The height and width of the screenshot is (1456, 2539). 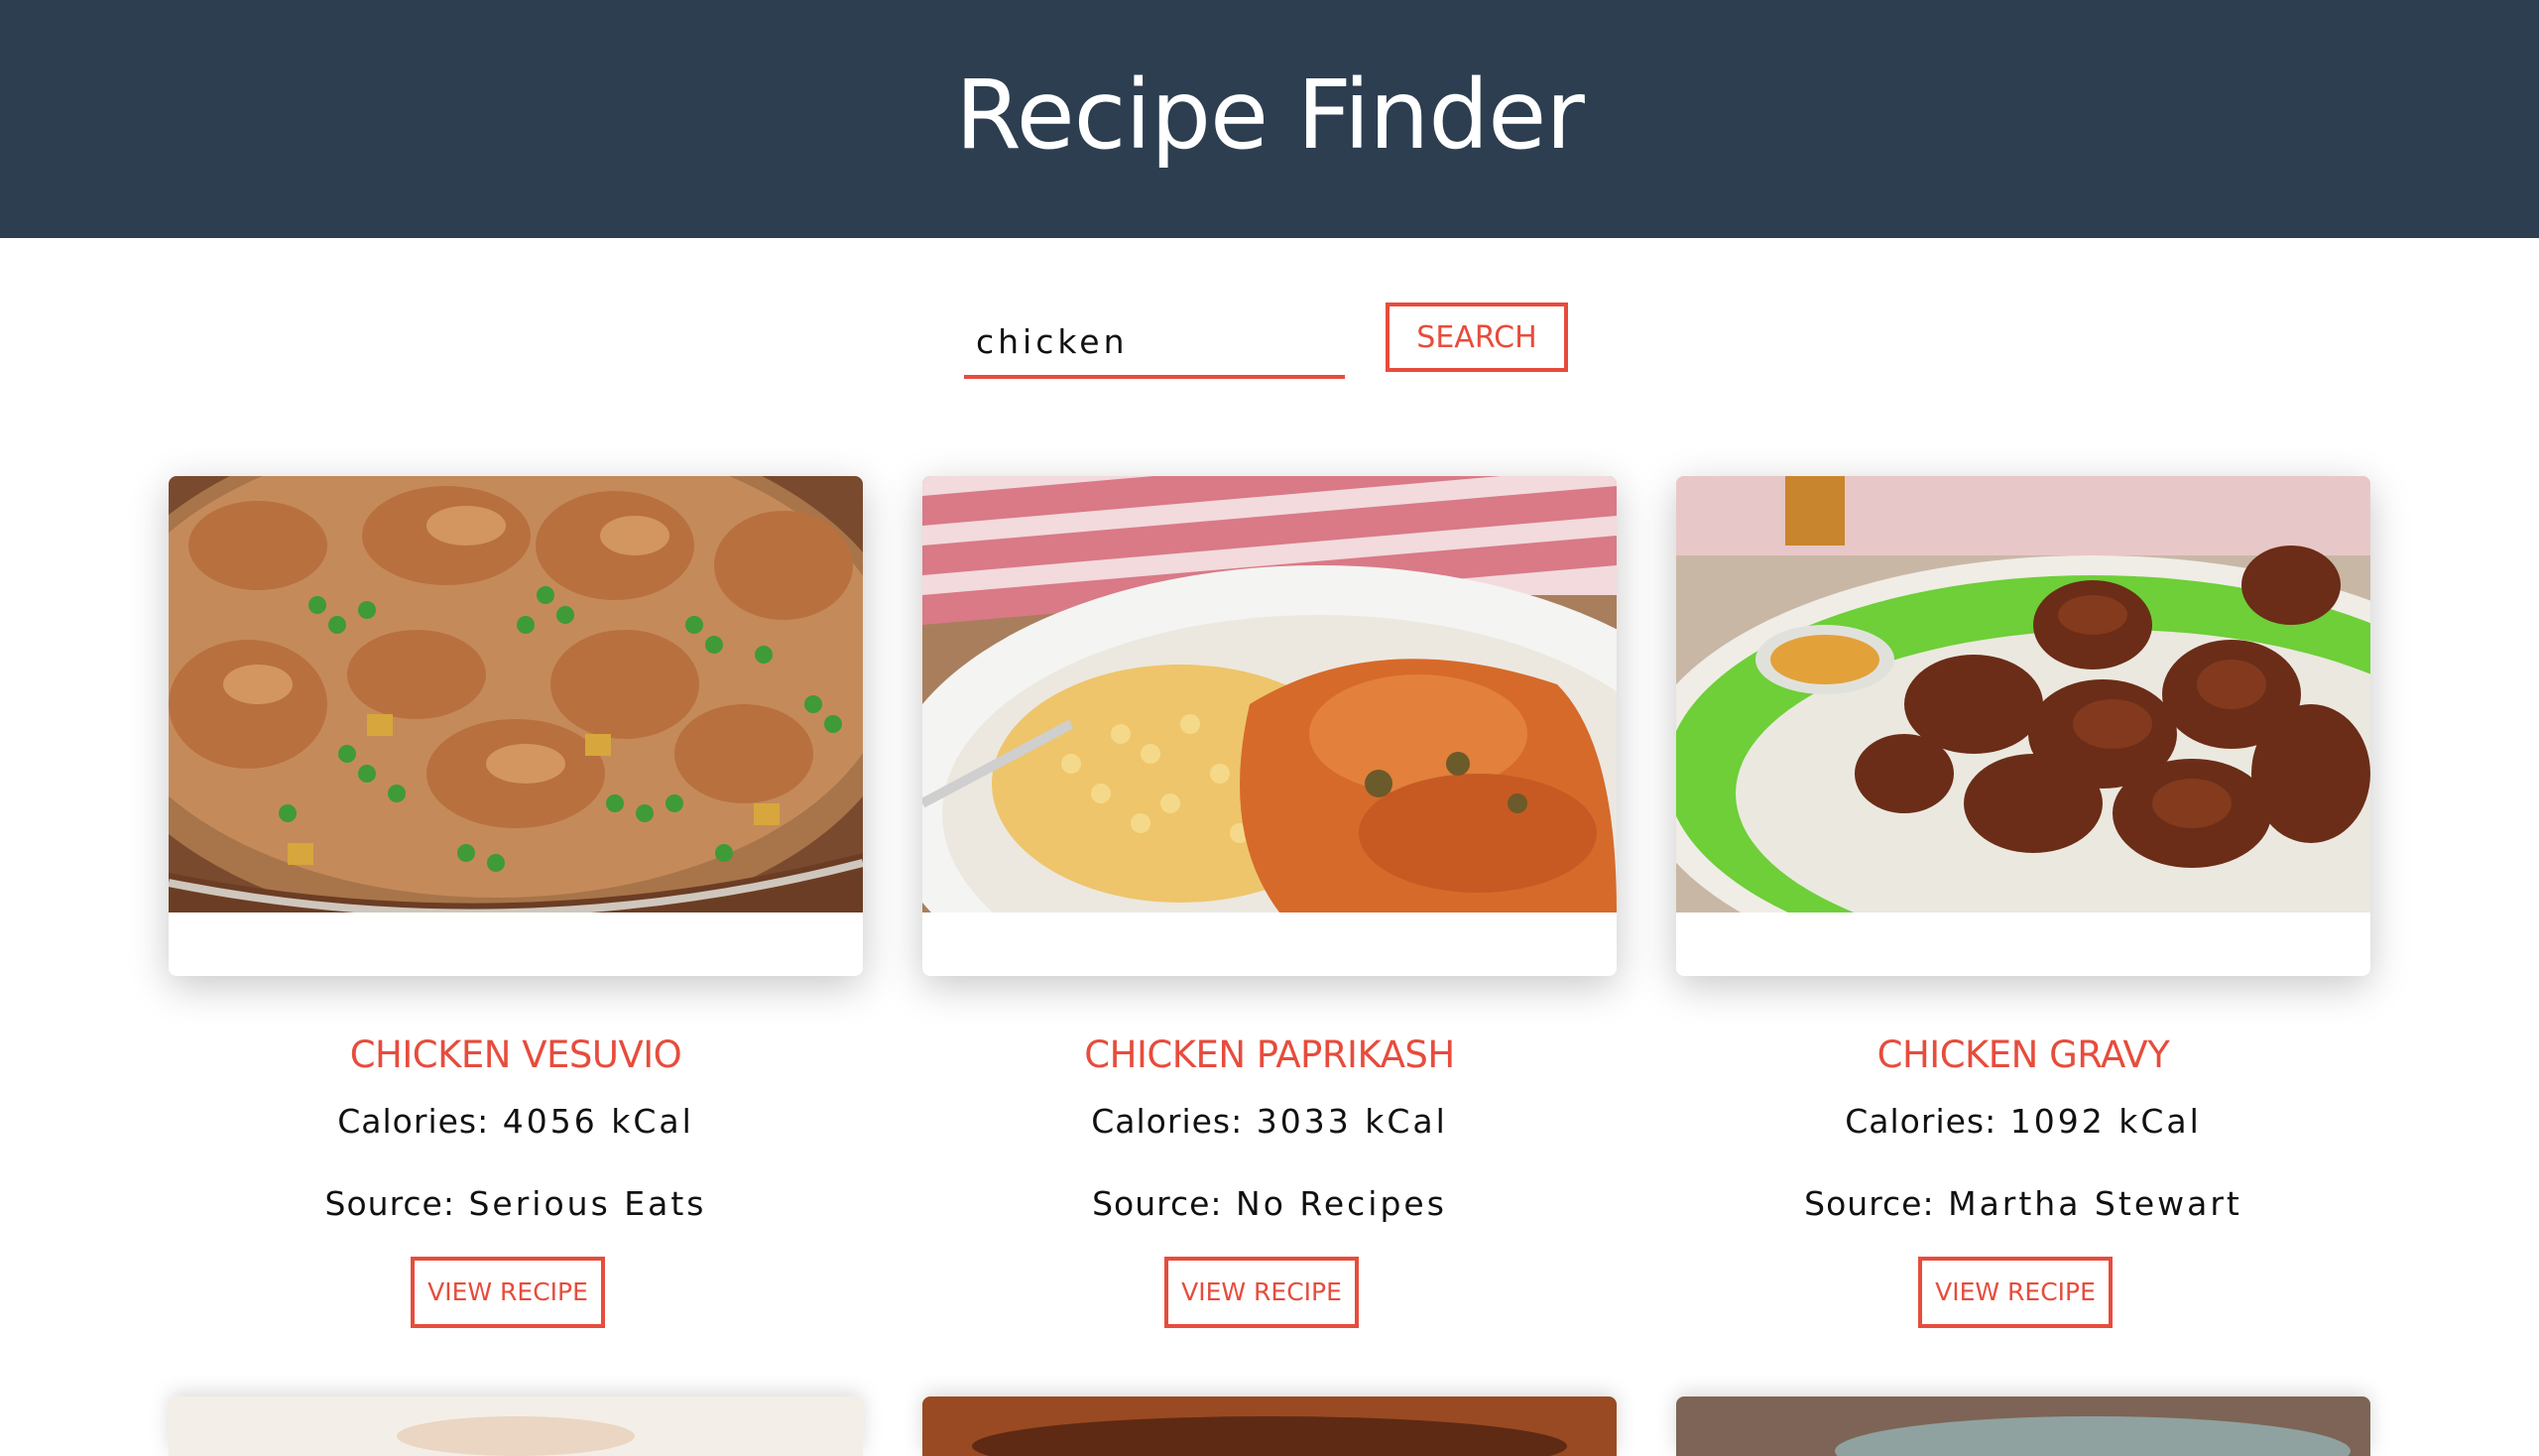 What do you see at coordinates (1477, 337) in the screenshot?
I see `search-button: SEARCH` at bounding box center [1477, 337].